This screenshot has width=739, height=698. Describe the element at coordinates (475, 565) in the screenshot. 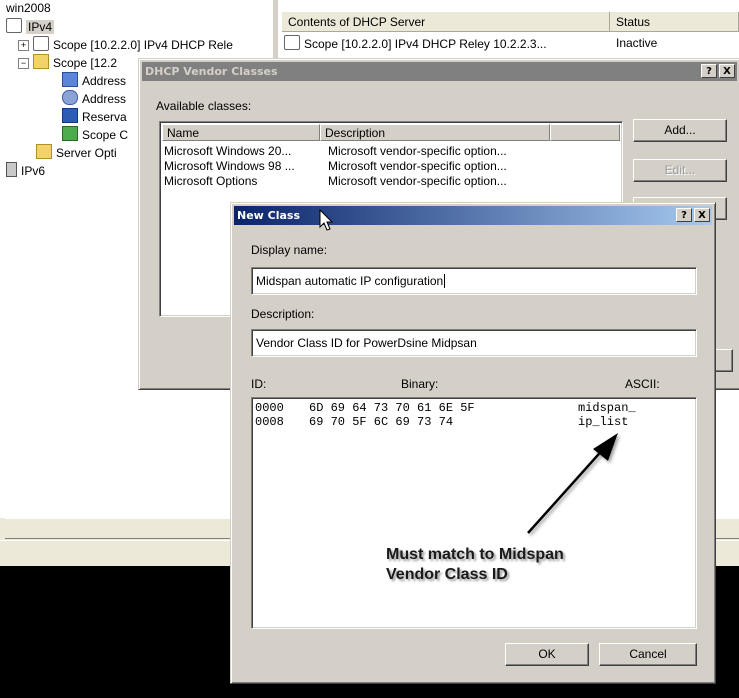

I see `annotation-callout: Must match to Midspan Vendor Class ID` at that location.